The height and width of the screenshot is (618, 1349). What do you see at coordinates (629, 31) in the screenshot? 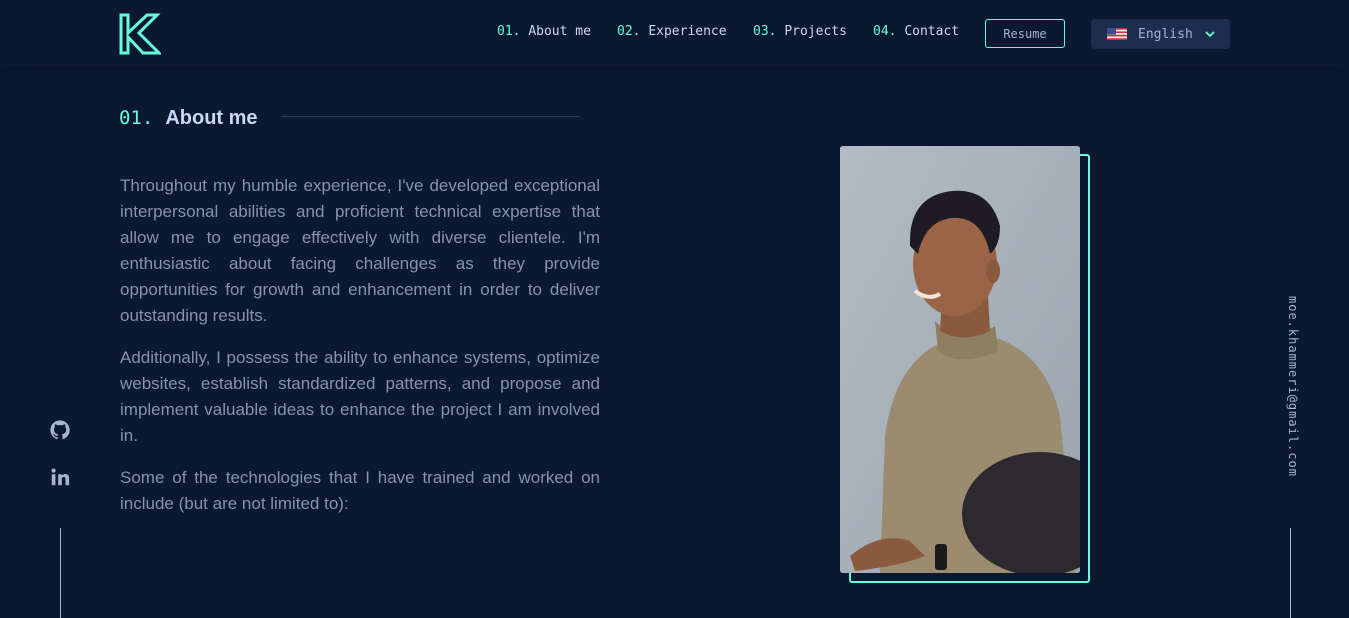
I see `nav-number: 02.` at bounding box center [629, 31].